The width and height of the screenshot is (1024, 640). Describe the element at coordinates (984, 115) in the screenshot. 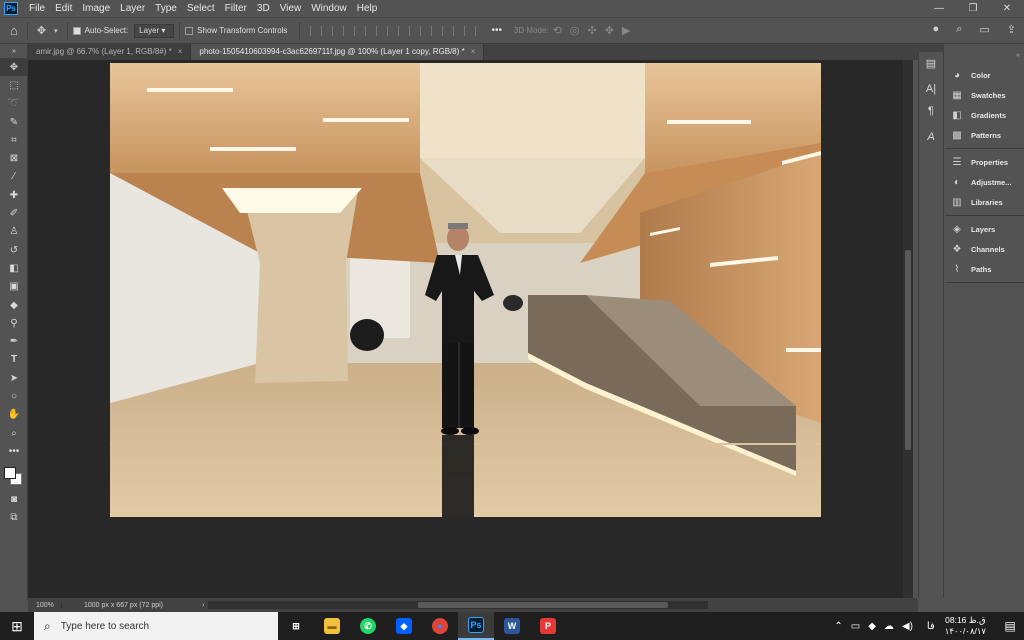

I see `panel-gradients: ◧ Gradients` at that location.